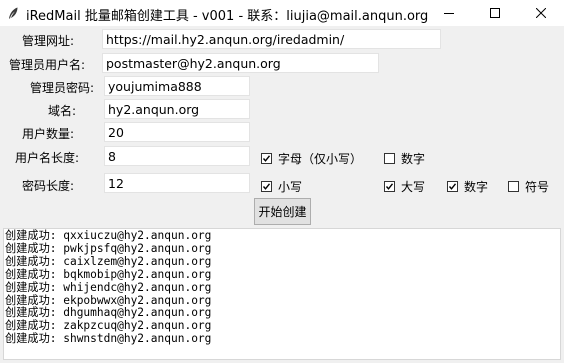  I want to click on feather-icon, so click(13, 13).